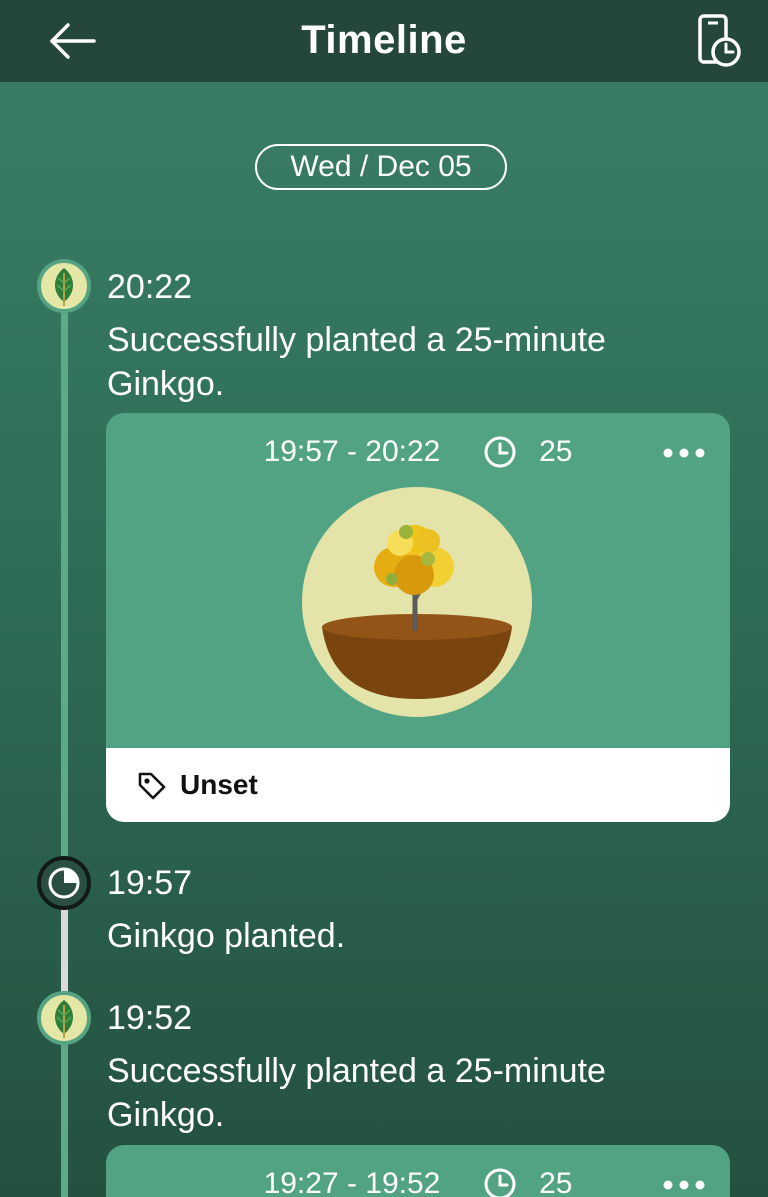  I want to click on entry-time: 19:52, so click(150, 1018).